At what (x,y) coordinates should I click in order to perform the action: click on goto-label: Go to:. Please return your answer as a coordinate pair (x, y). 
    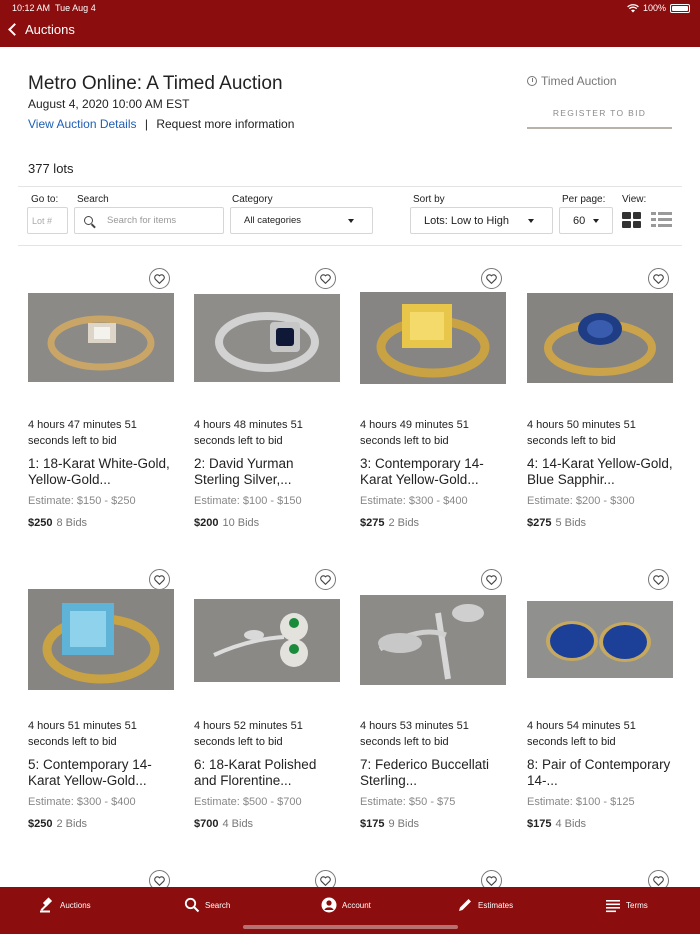
    Looking at the image, I should click on (45, 199).